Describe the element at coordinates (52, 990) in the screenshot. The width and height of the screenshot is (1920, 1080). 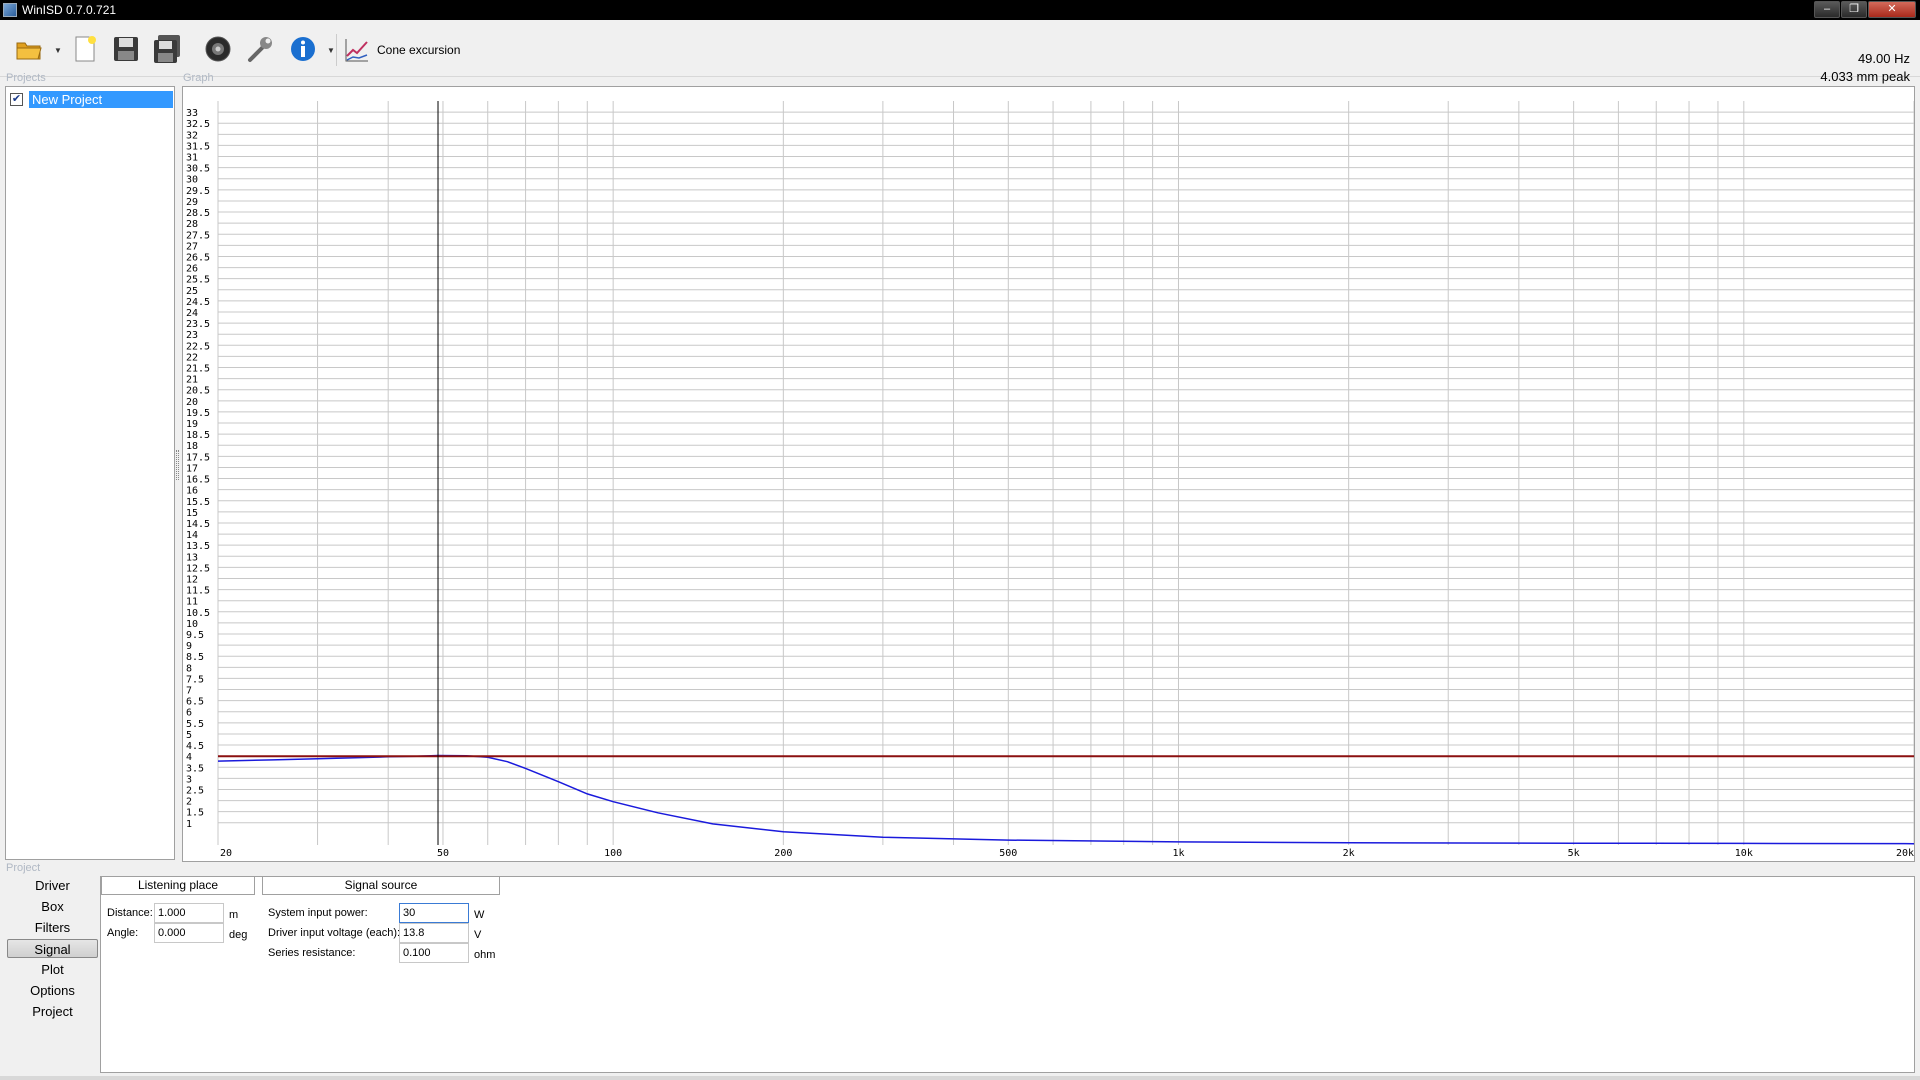
I see `nav-options: Options` at that location.